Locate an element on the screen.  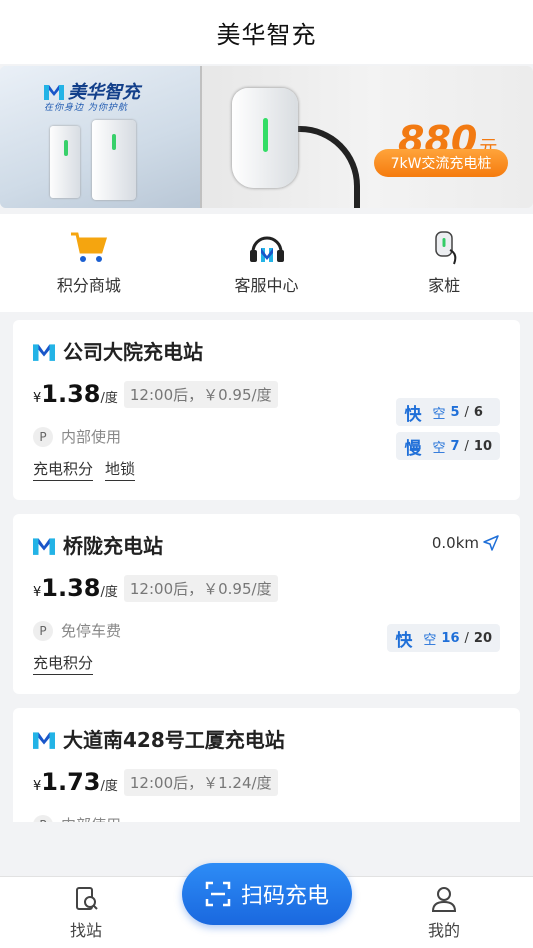
home-charger-icon is located at coordinates (446, 248).